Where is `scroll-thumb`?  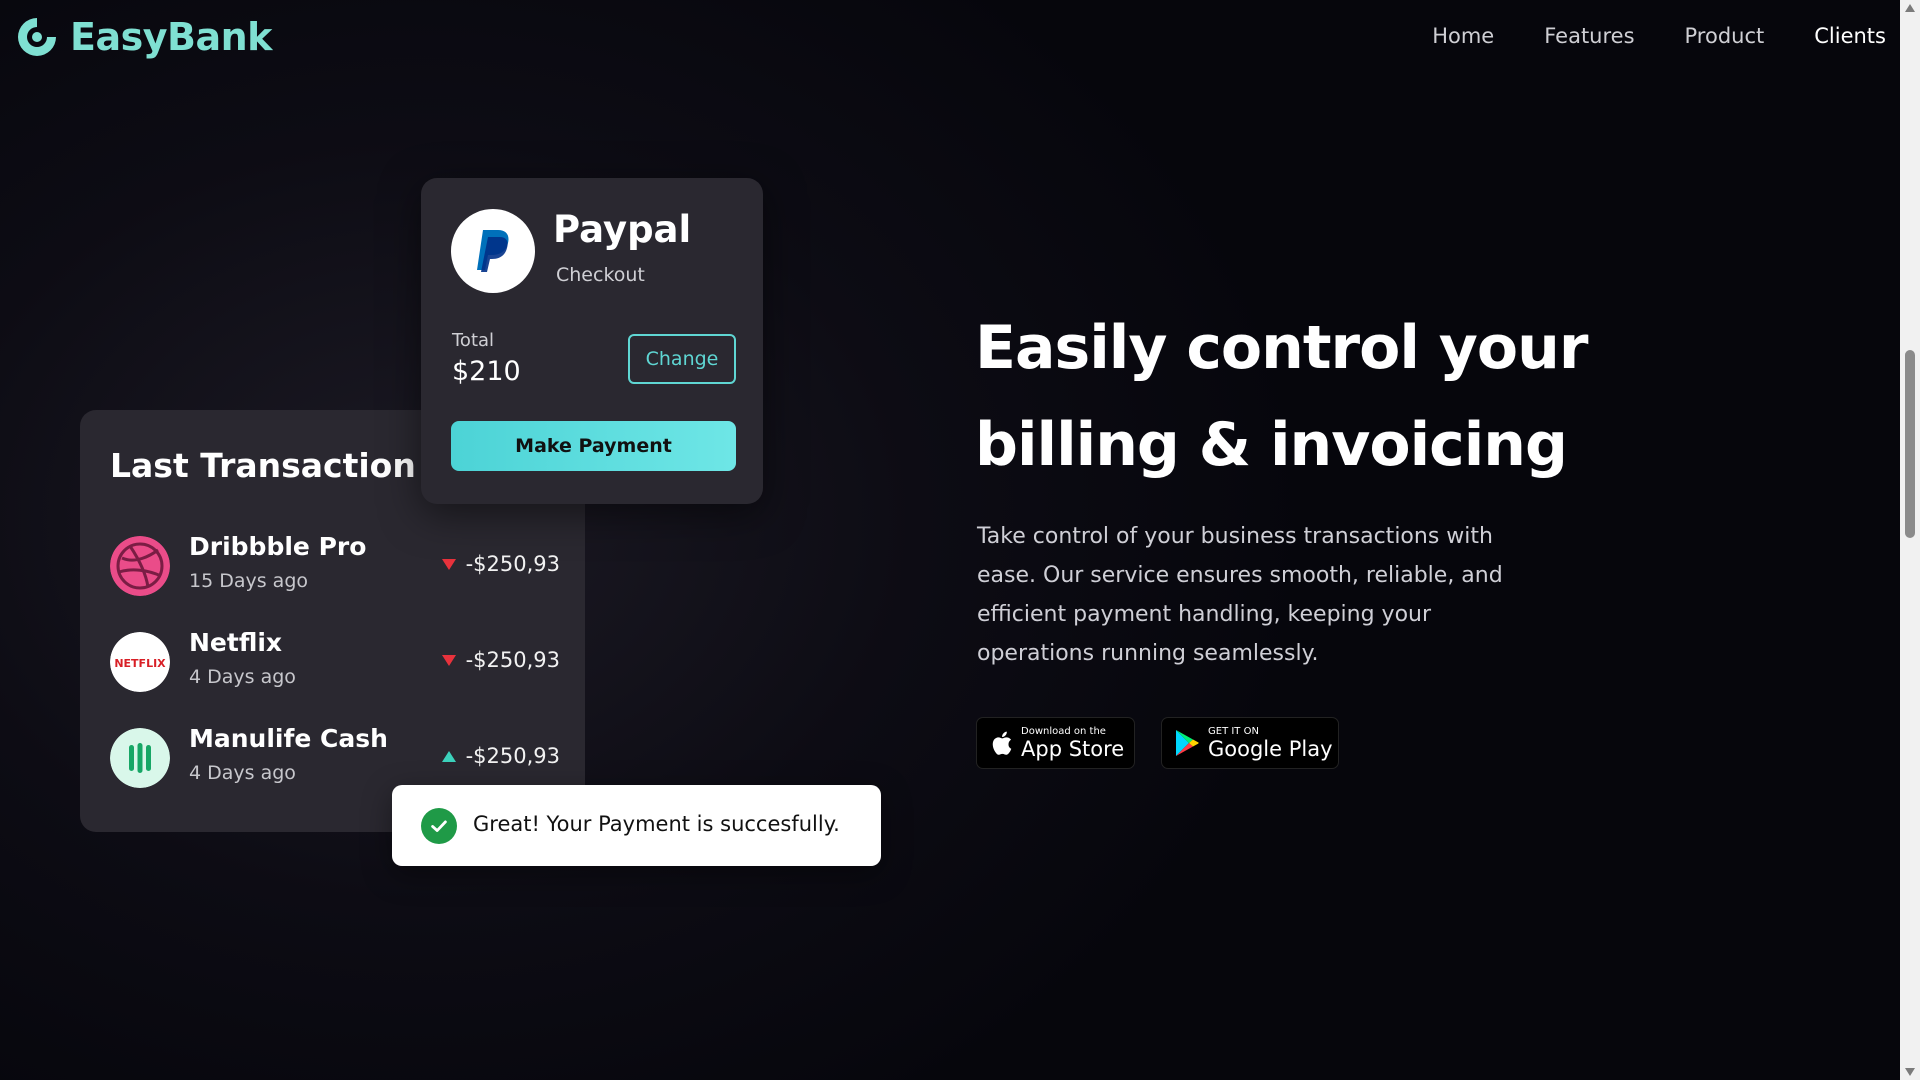 scroll-thumb is located at coordinates (1910, 444).